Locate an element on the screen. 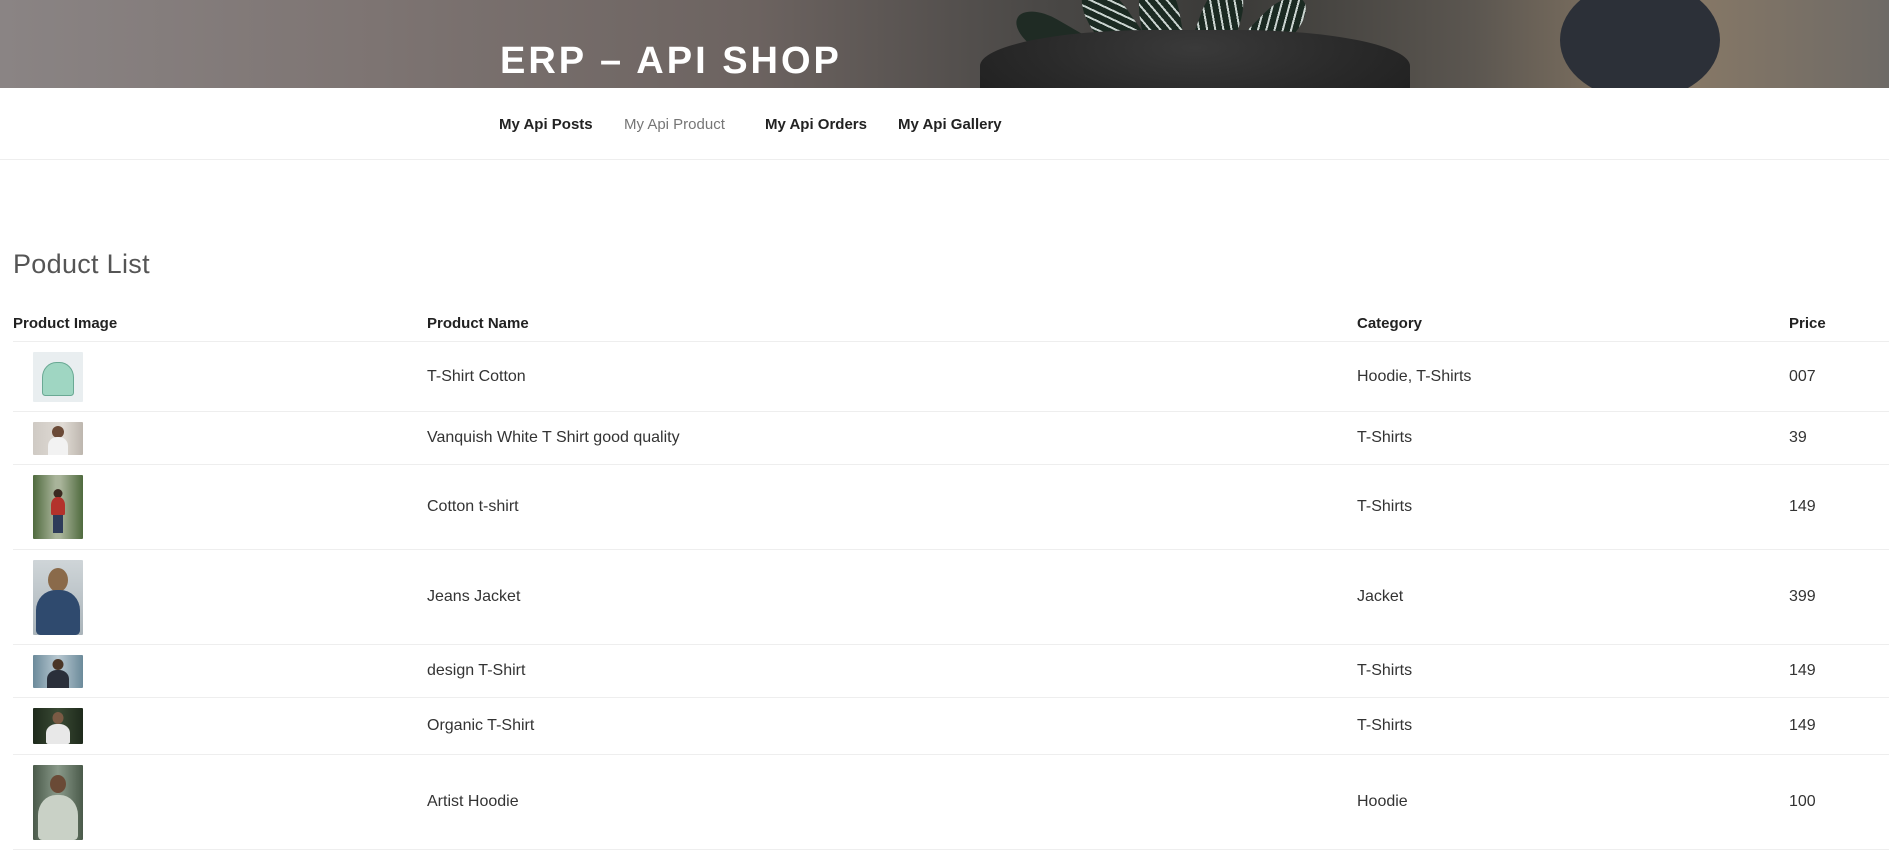  product-category: Hoodie is located at coordinates (1573, 802).